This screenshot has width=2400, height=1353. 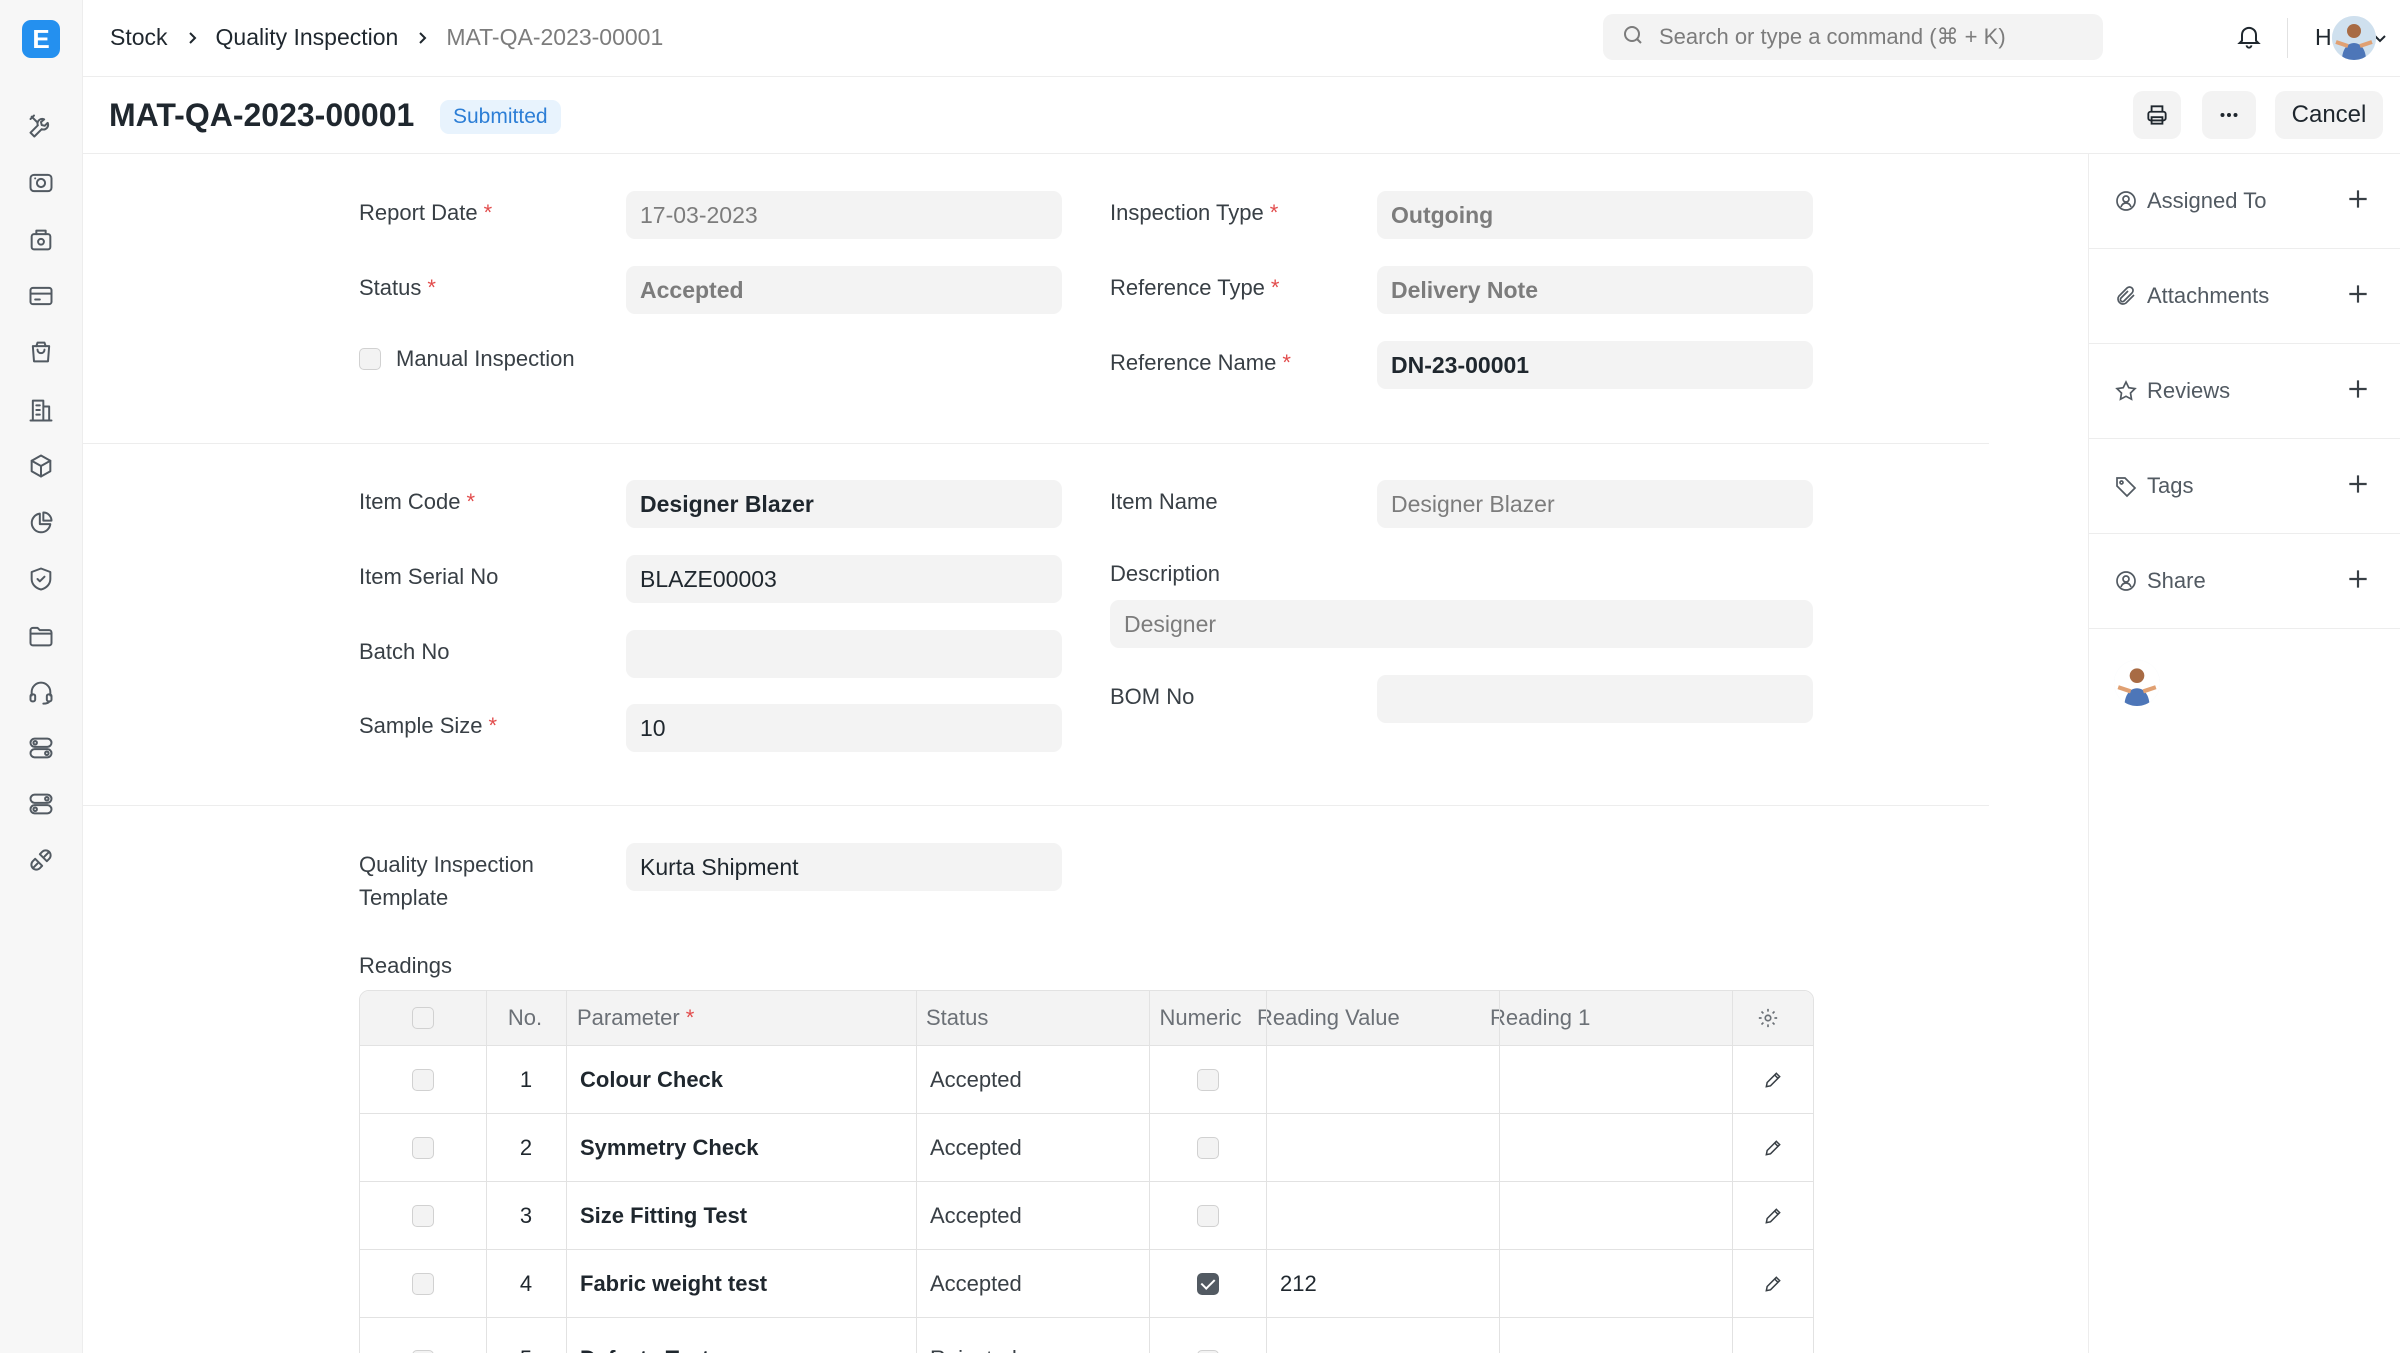 What do you see at coordinates (844, 867) in the screenshot?
I see `template-field: Kurta Shipment` at bounding box center [844, 867].